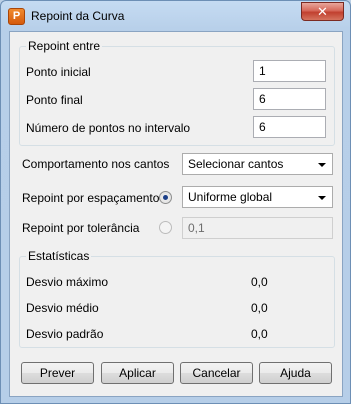 Image resolution: width=351 pixels, height=404 pixels. I want to click on apply-button: Aplicar, so click(137, 373).